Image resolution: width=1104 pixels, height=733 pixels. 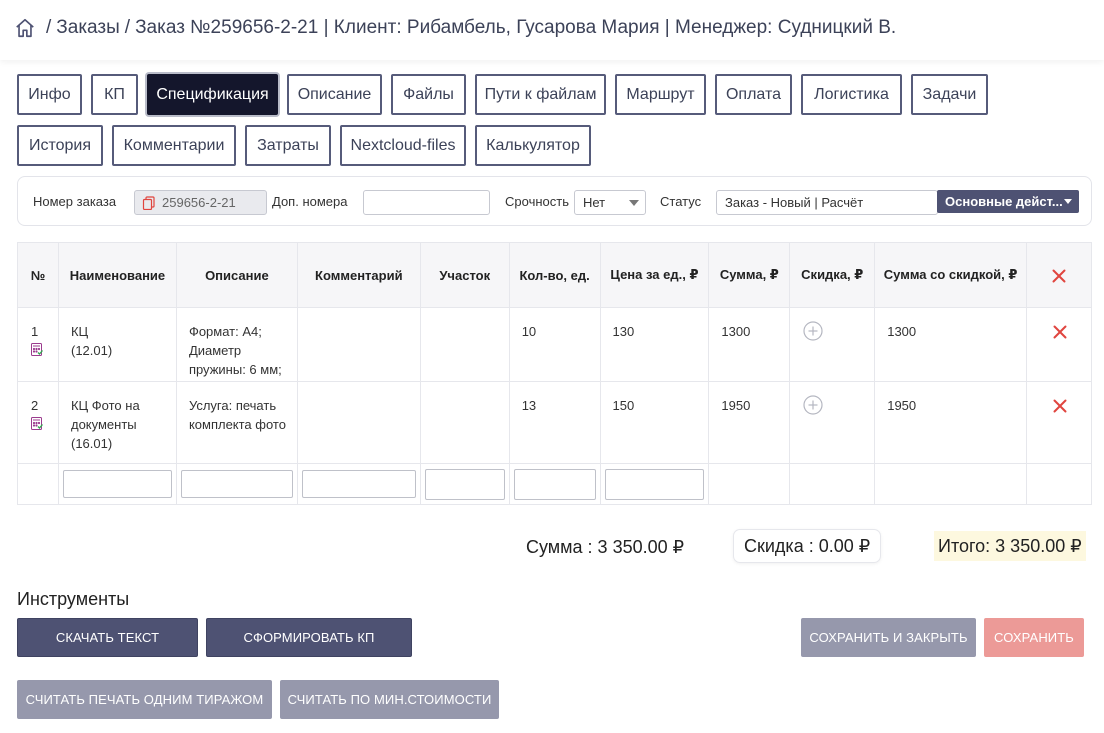 I want to click on row-description: Услуга: печать комплекта фото, so click(x=237, y=415).